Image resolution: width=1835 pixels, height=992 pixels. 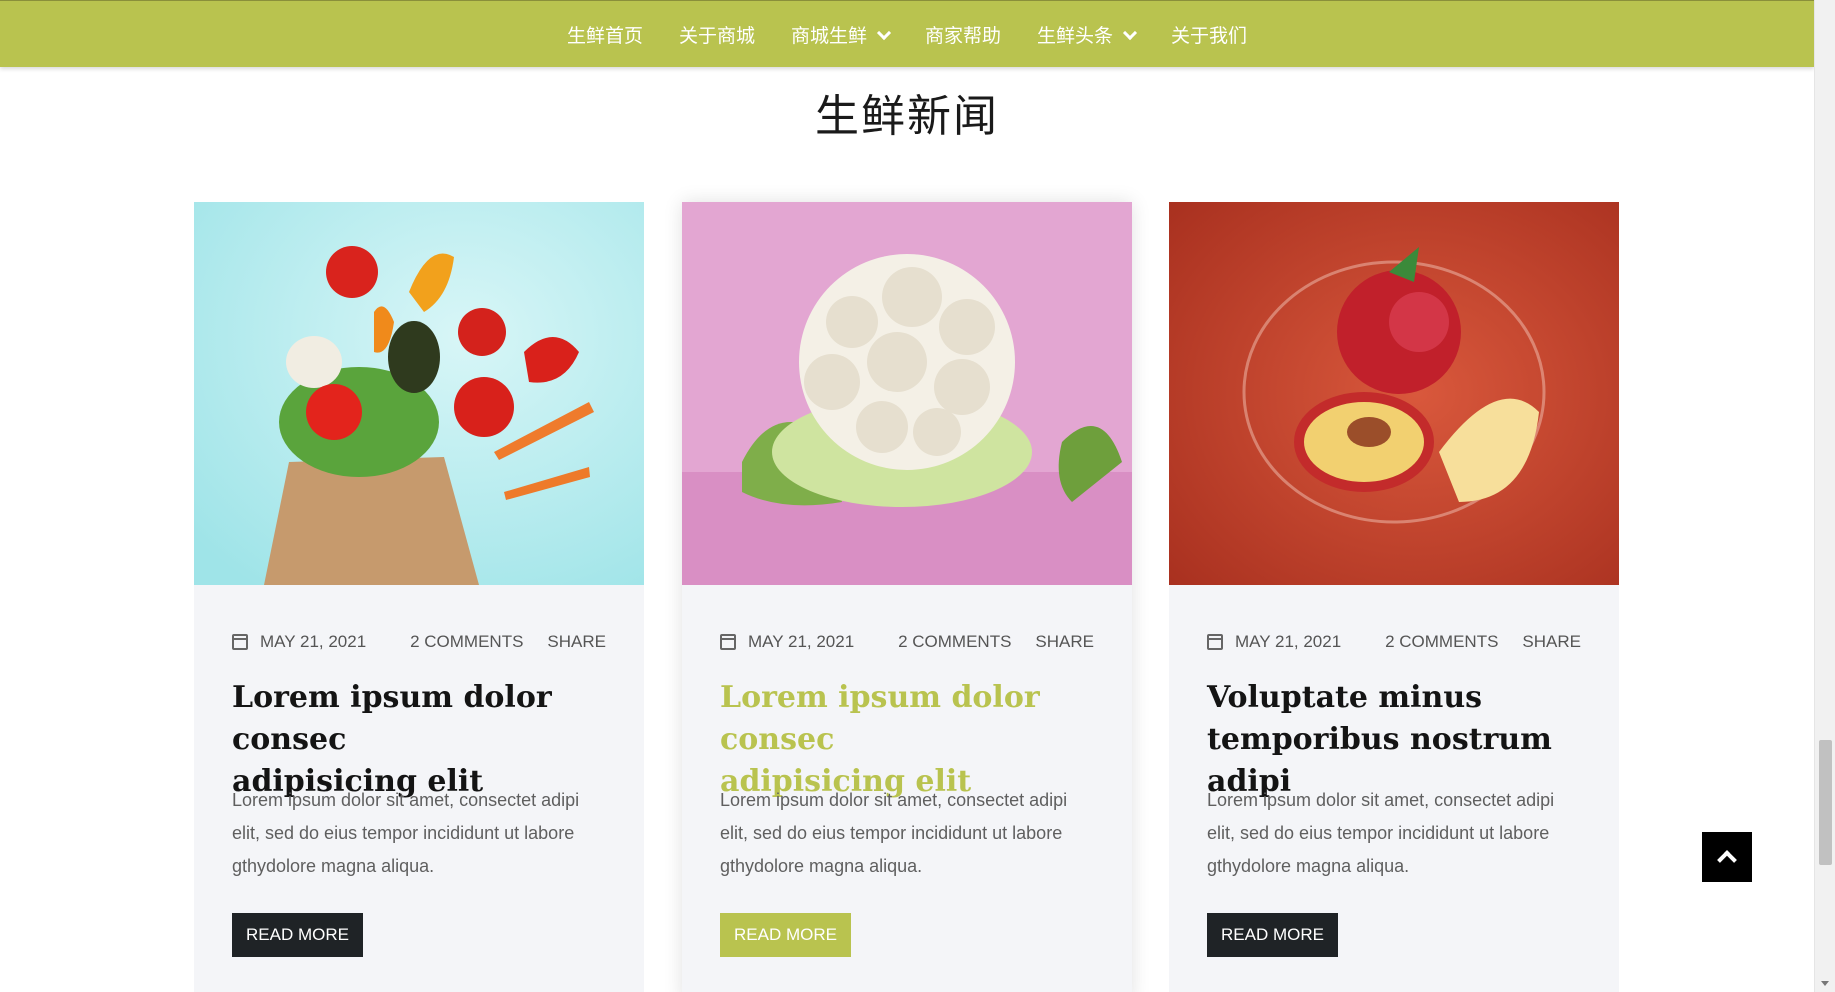 I want to click on nav-item-label: 生鲜首页, so click(x=604, y=36).